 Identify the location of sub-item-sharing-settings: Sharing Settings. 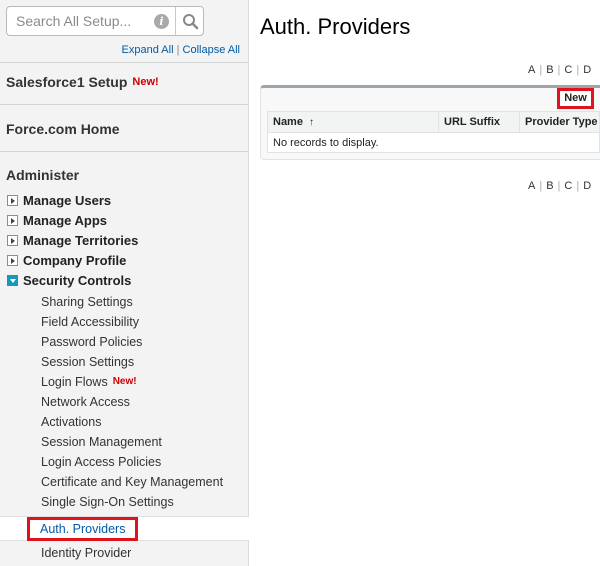
(87, 302).